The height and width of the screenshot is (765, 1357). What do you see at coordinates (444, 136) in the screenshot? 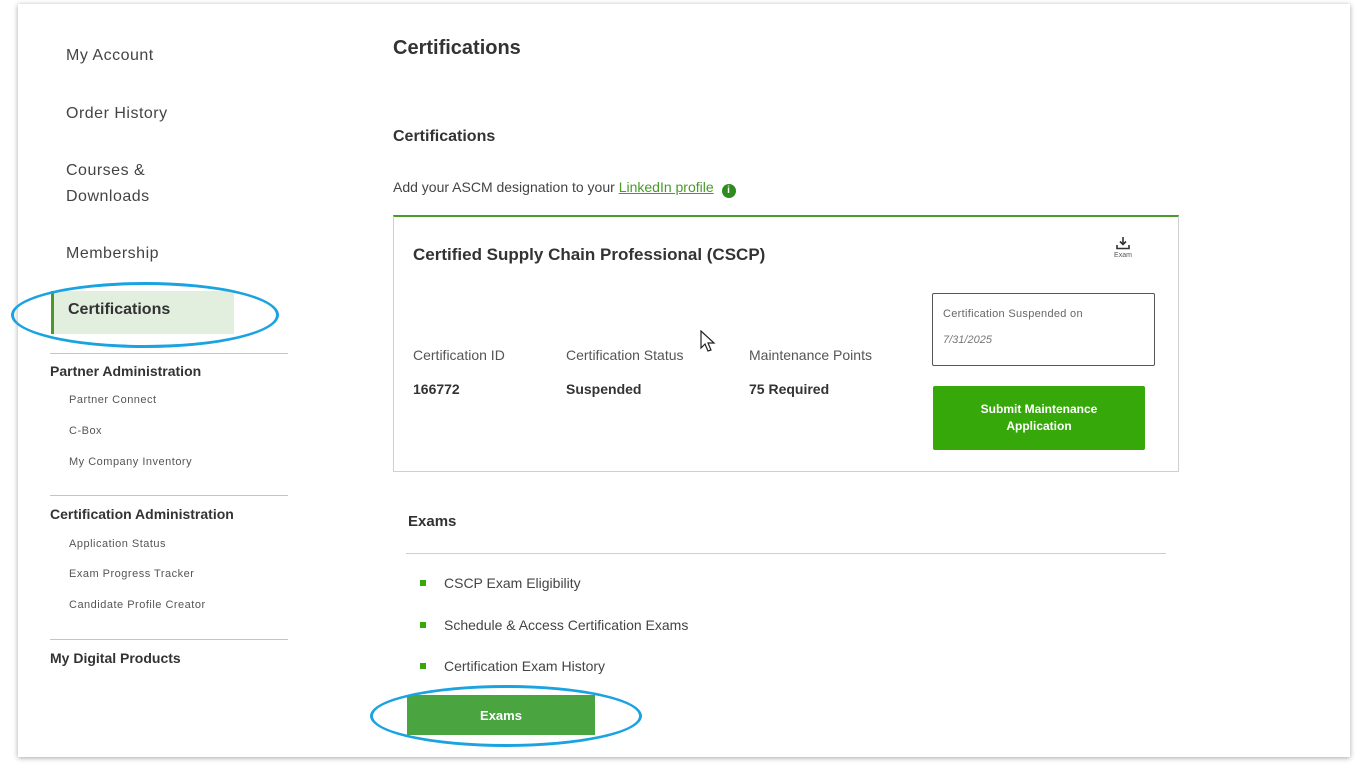
I see `section-title: Certifications` at bounding box center [444, 136].